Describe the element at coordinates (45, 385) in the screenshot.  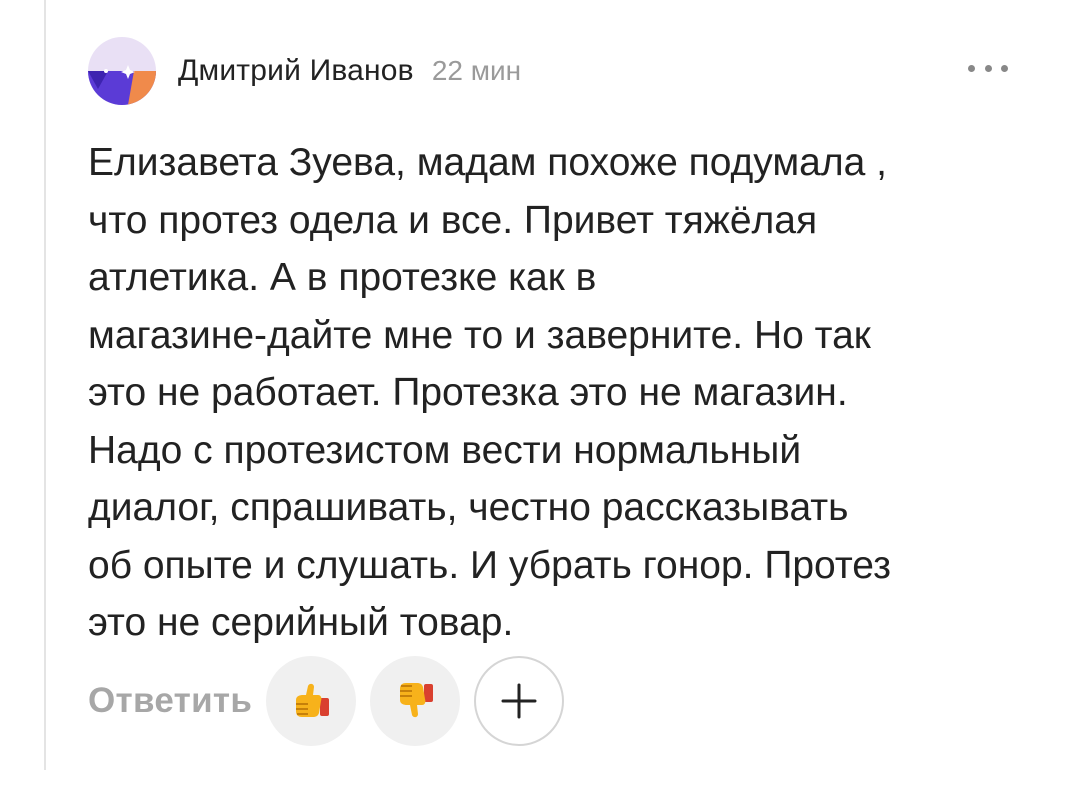
I see `thread-line` at that location.